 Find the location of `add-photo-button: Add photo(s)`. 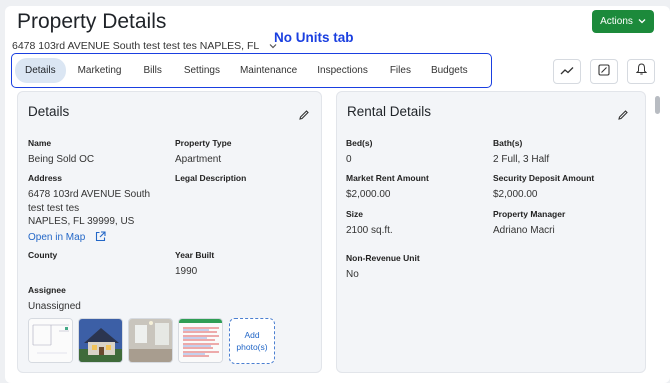

add-photo-button: Add photo(s) is located at coordinates (252, 341).